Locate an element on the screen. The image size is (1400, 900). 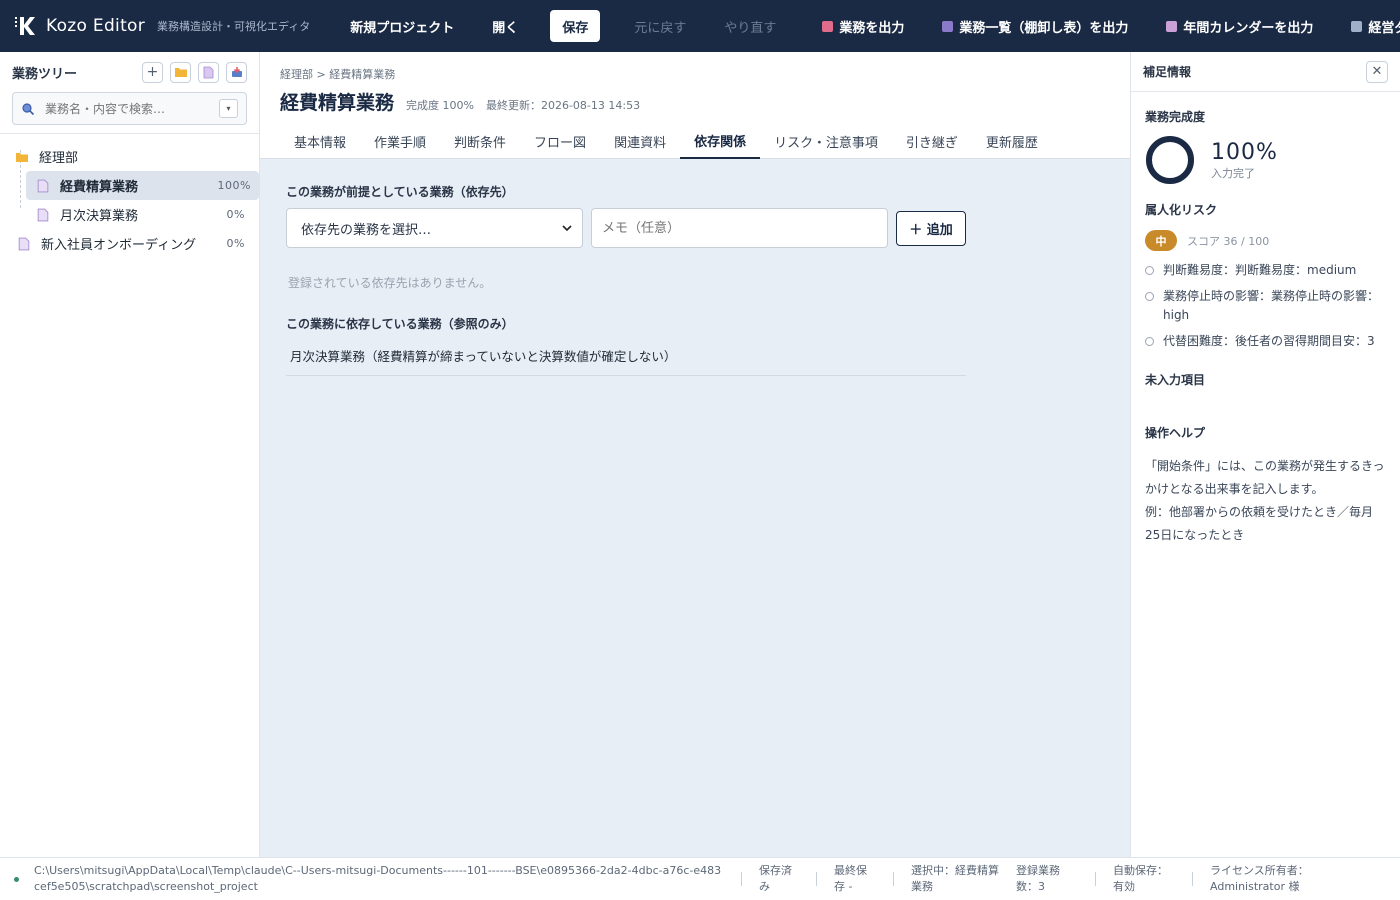
export-list-button: 業務一覧（棚卸し表）を出力 is located at coordinates (1035, 26).